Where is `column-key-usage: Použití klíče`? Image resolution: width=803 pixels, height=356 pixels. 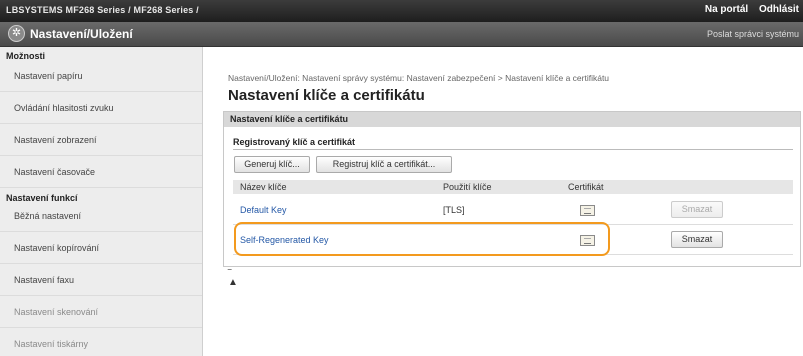 column-key-usage: Použití klíče is located at coordinates (467, 187).